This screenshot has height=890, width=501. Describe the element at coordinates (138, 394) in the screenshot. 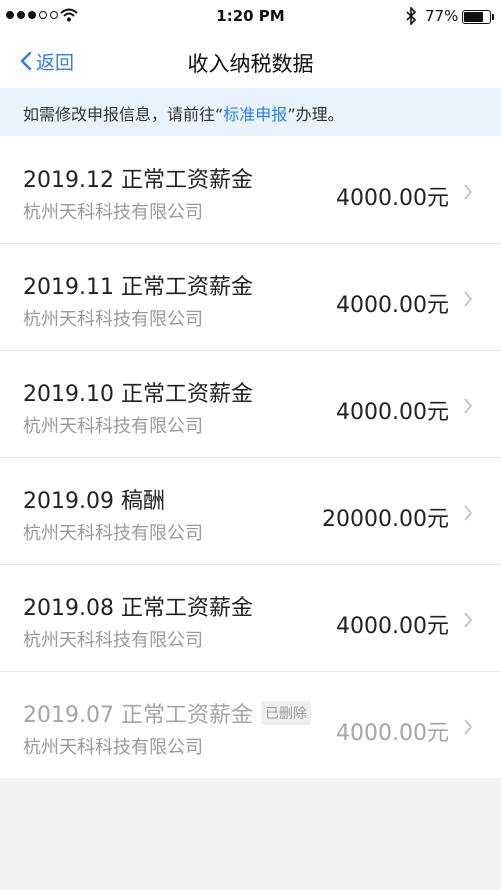

I see `record-title: 2019.10 正常工资薪金` at that location.